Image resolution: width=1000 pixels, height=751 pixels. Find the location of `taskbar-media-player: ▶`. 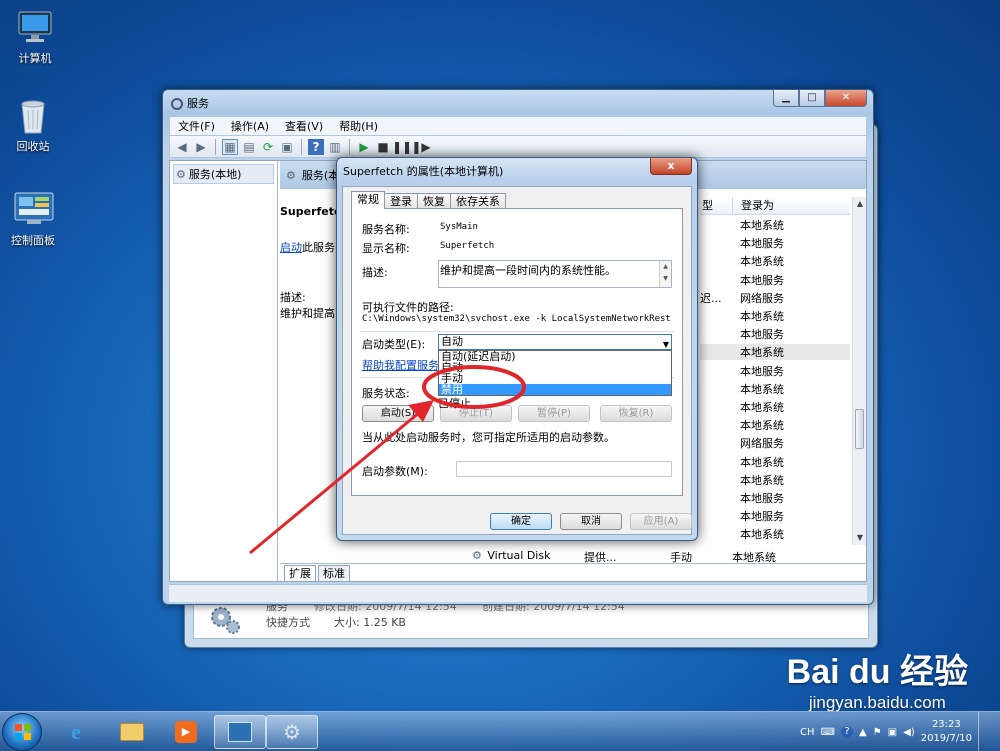

taskbar-media-player: ▶ is located at coordinates (186, 732).